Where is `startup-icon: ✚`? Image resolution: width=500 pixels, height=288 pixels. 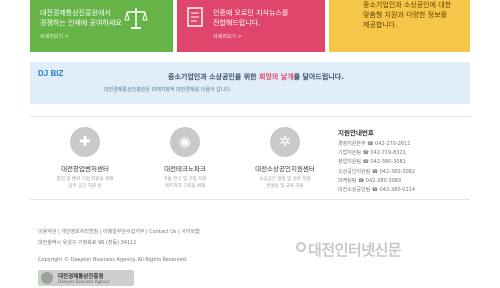 startup-icon: ✚ is located at coordinates (85, 142).